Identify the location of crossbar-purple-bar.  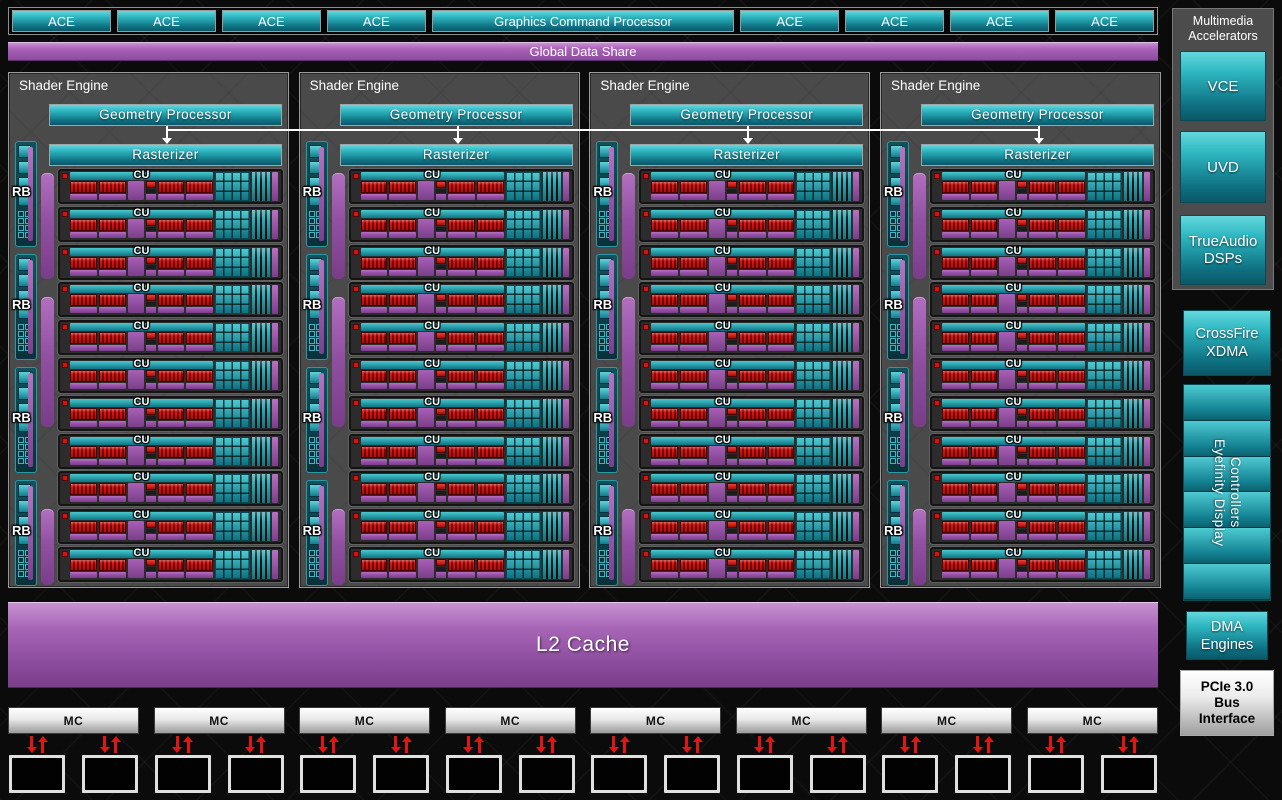
(338, 547).